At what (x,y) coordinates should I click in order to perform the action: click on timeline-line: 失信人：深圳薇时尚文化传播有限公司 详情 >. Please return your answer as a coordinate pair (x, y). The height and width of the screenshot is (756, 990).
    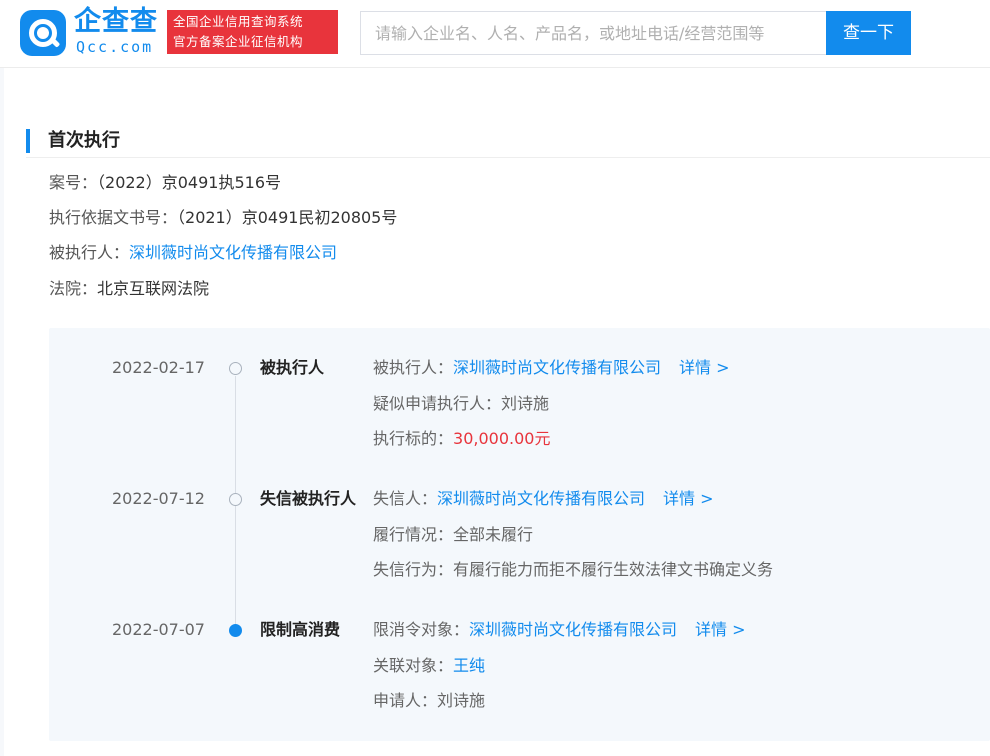
    Looking at the image, I should click on (543, 499).